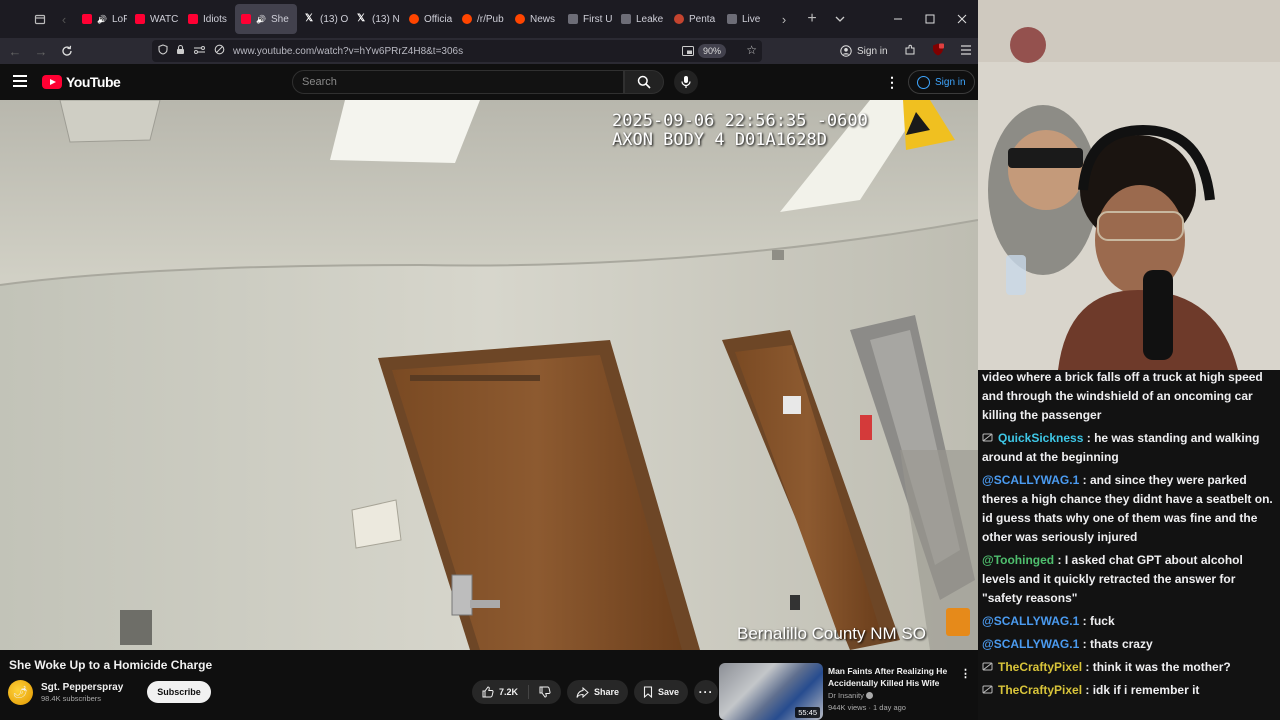  I want to click on like-count: 7.2K, so click(509, 692).